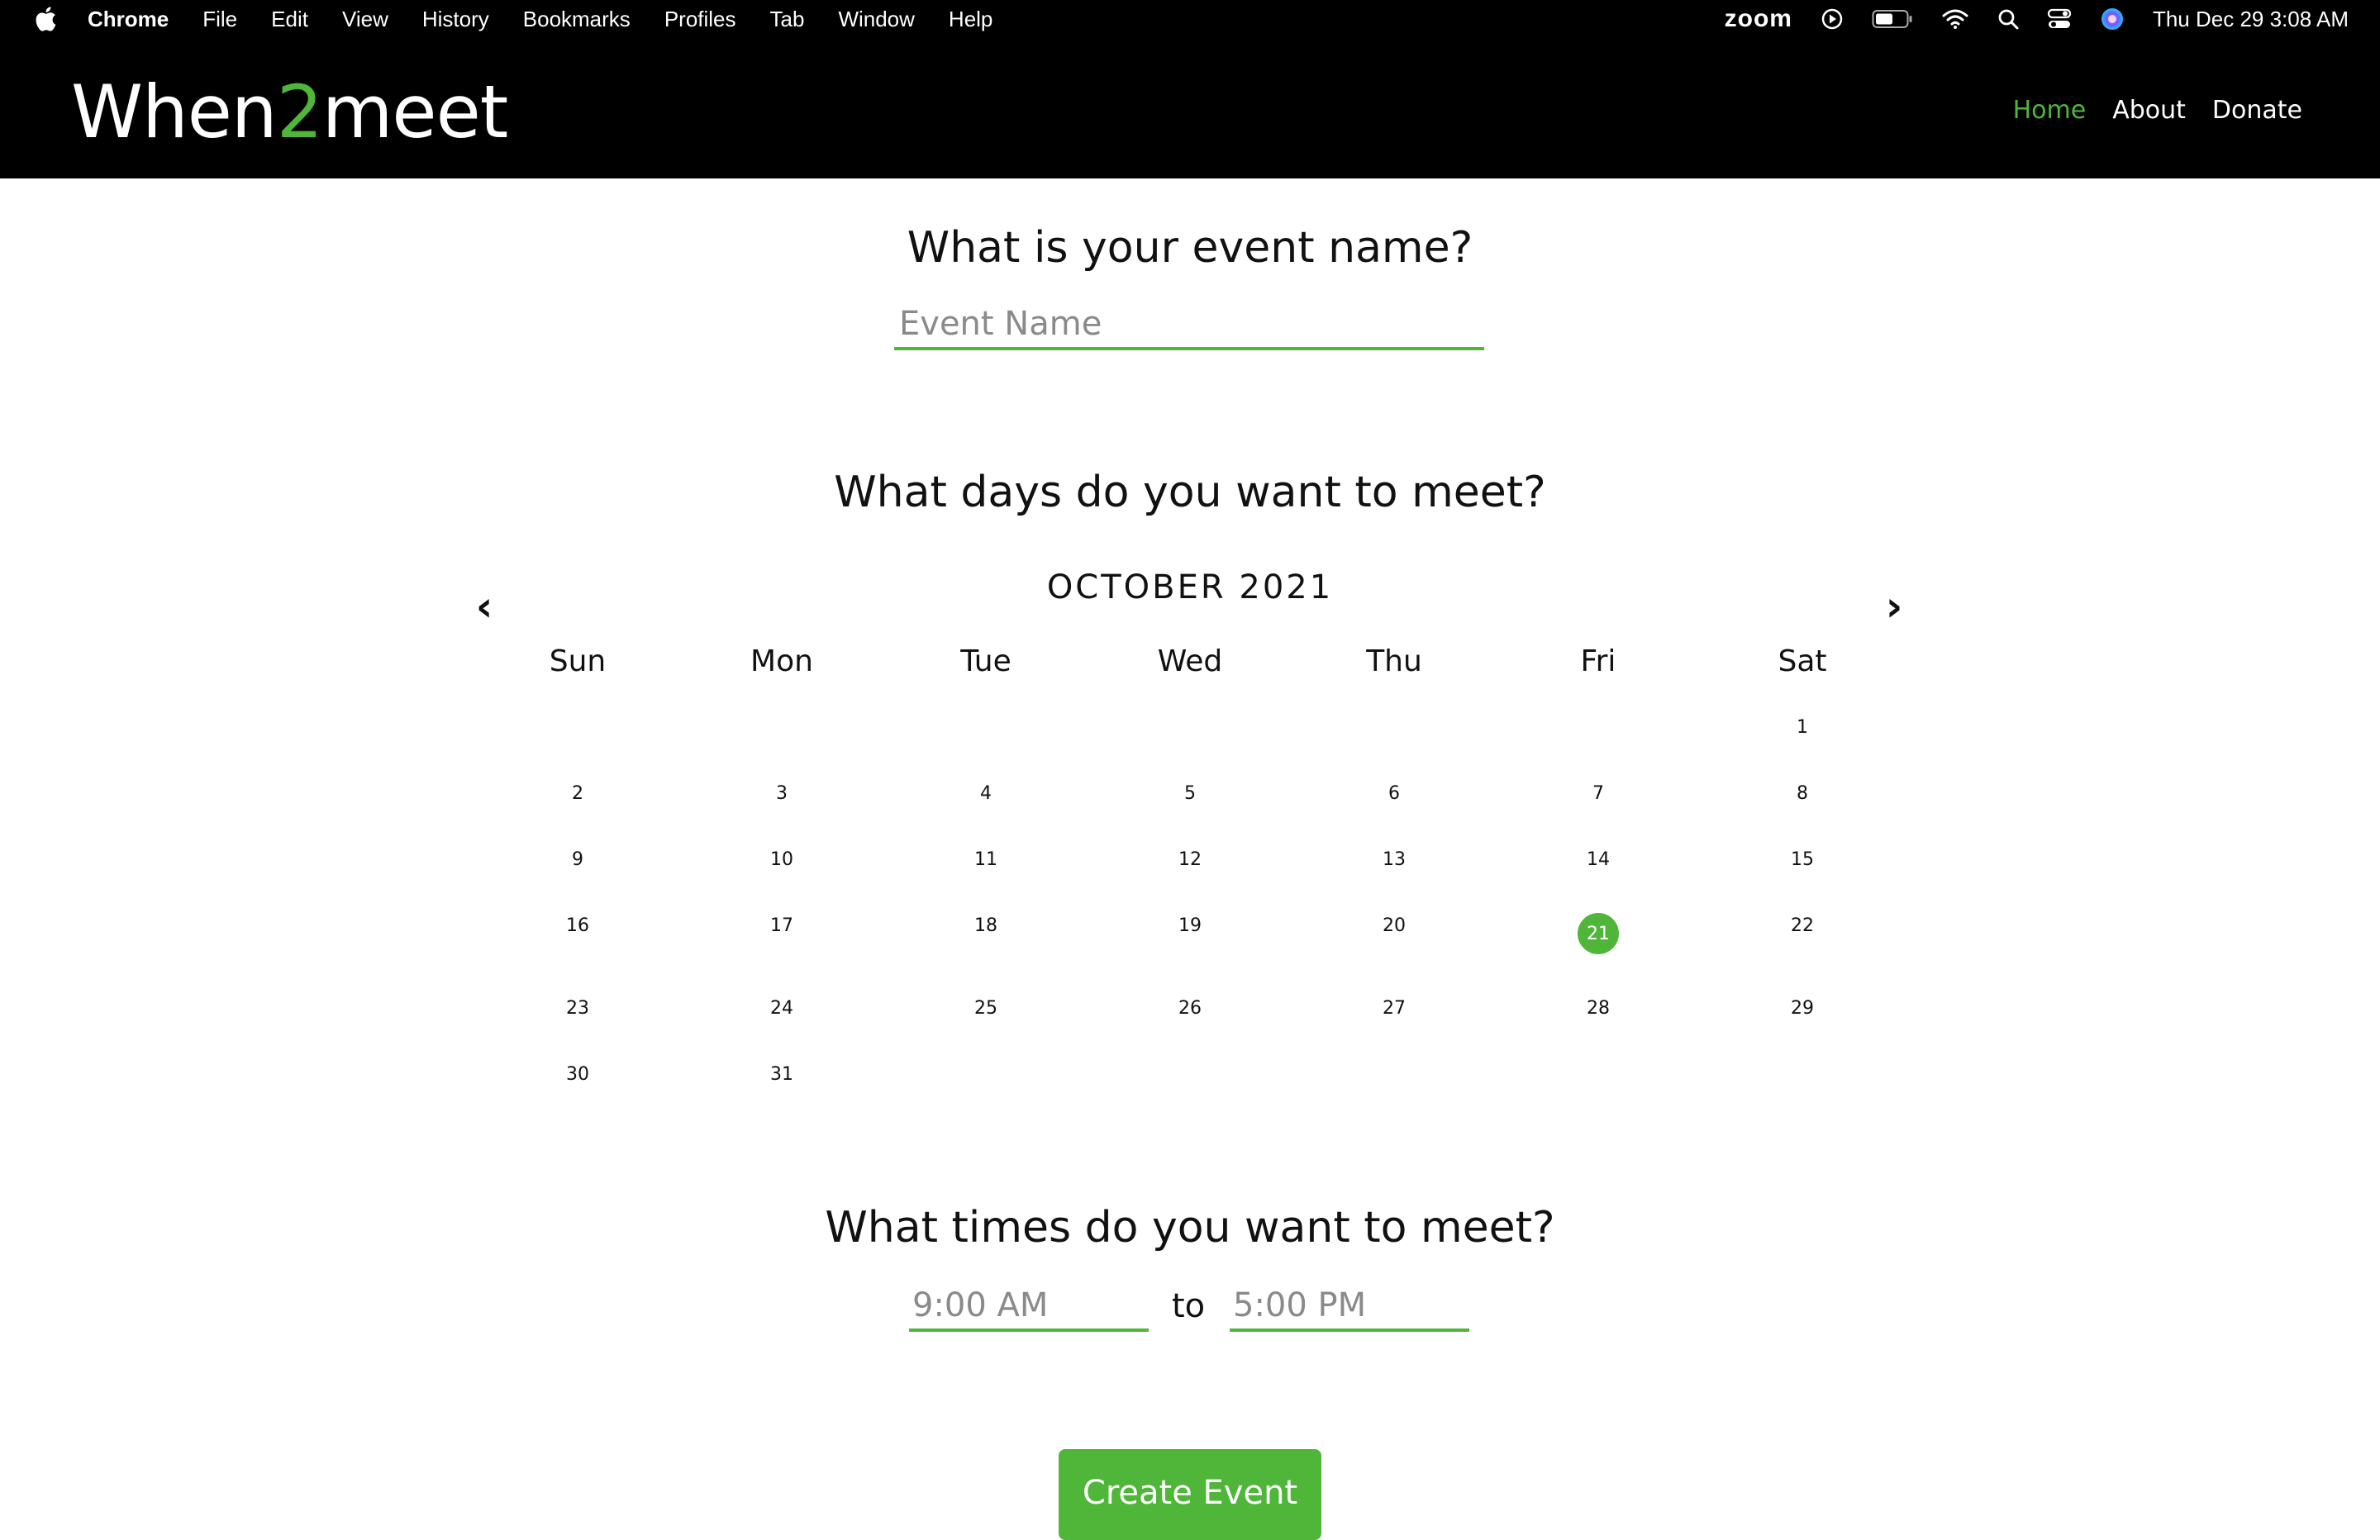 The width and height of the screenshot is (2380, 1540). What do you see at coordinates (782, 859) in the screenshot?
I see `calendar-day-10: 10` at bounding box center [782, 859].